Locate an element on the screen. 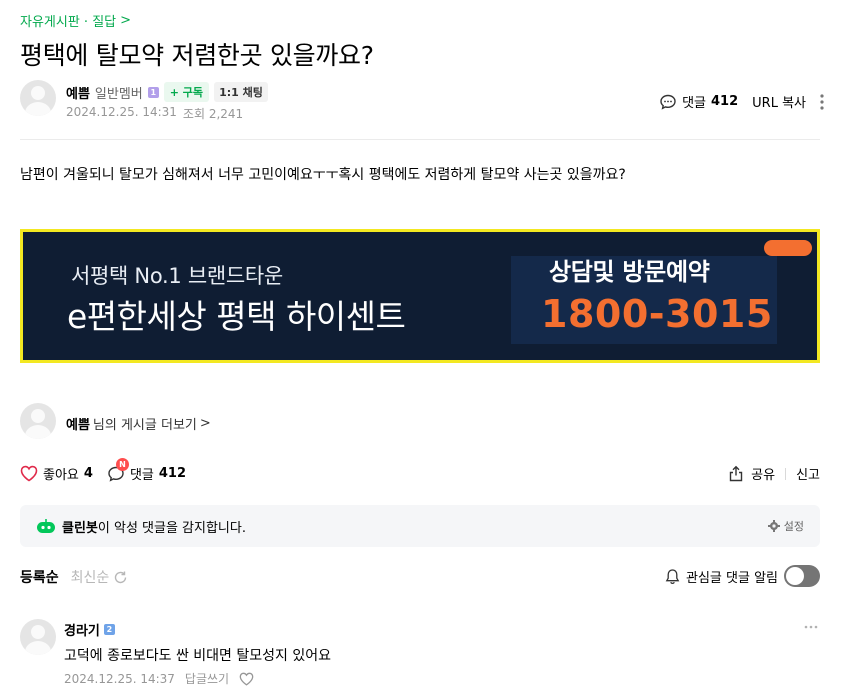  author-grade: 일반멤버 is located at coordinates (118, 94).